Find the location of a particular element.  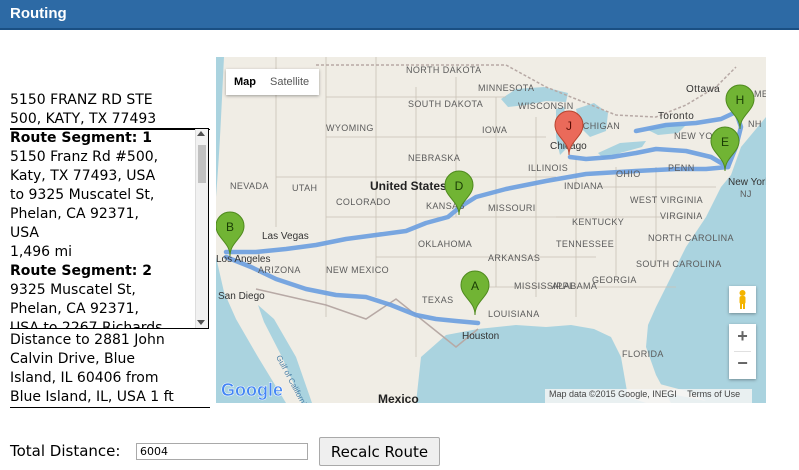

map-label-arkansas: ARKANSAS is located at coordinates (514, 258).